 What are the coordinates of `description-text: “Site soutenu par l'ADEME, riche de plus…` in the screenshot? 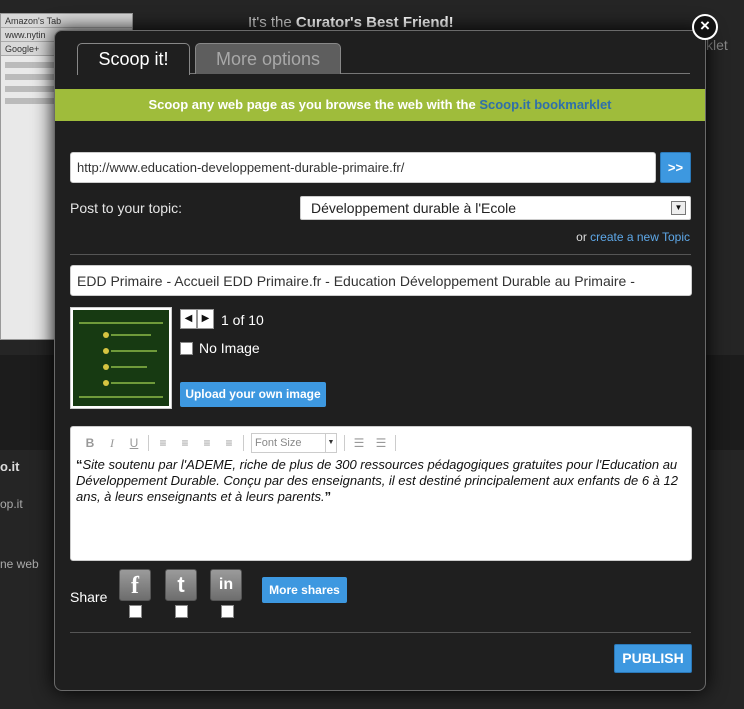 It's located at (381, 481).